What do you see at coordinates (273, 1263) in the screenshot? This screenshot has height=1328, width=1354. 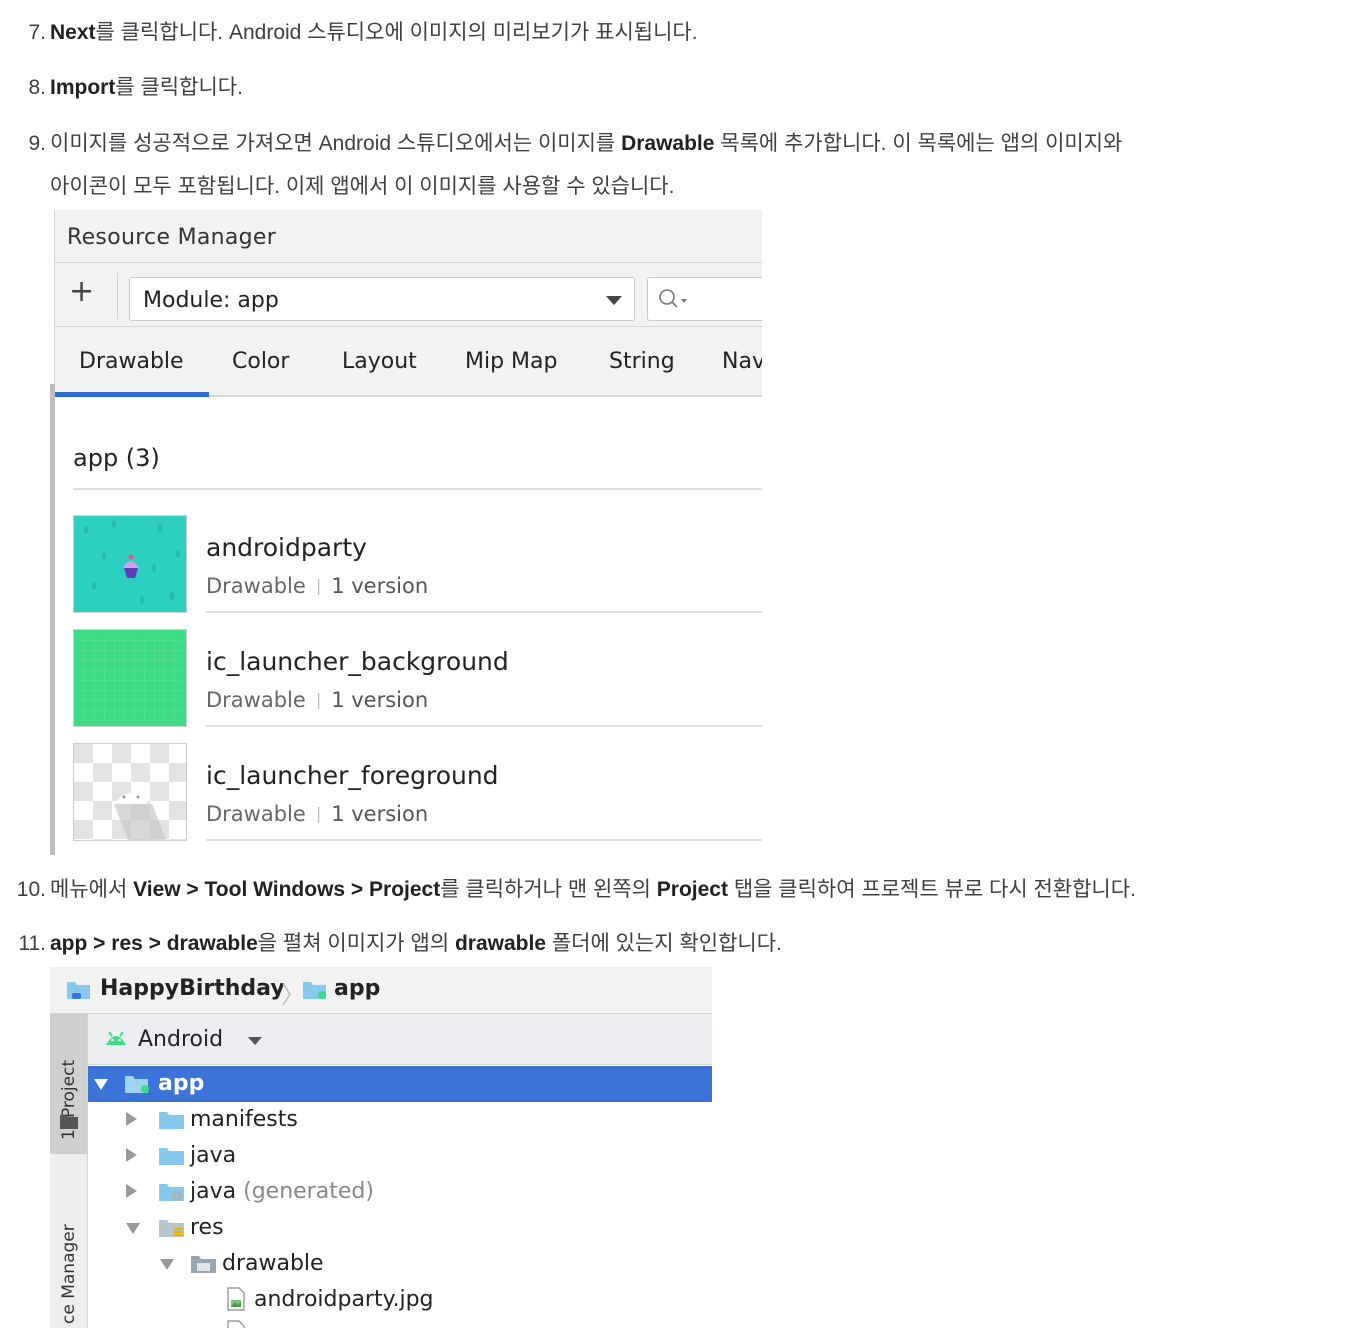 I see `tree-item-label: drawable` at bounding box center [273, 1263].